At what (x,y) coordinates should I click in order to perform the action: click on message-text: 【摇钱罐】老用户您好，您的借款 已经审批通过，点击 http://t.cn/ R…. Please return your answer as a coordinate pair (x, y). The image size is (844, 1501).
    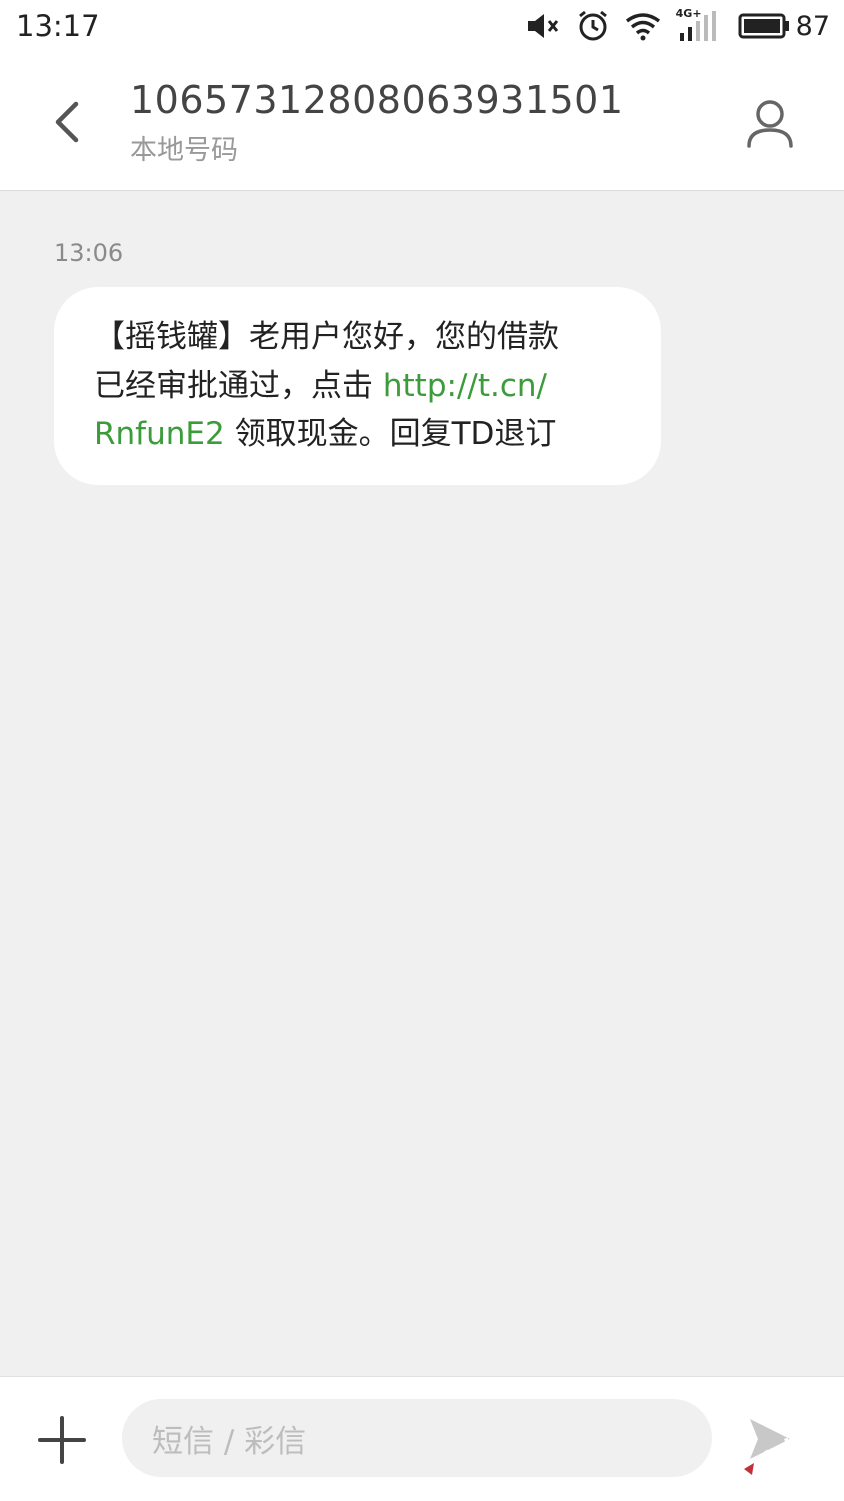
    Looking at the image, I should click on (362, 386).